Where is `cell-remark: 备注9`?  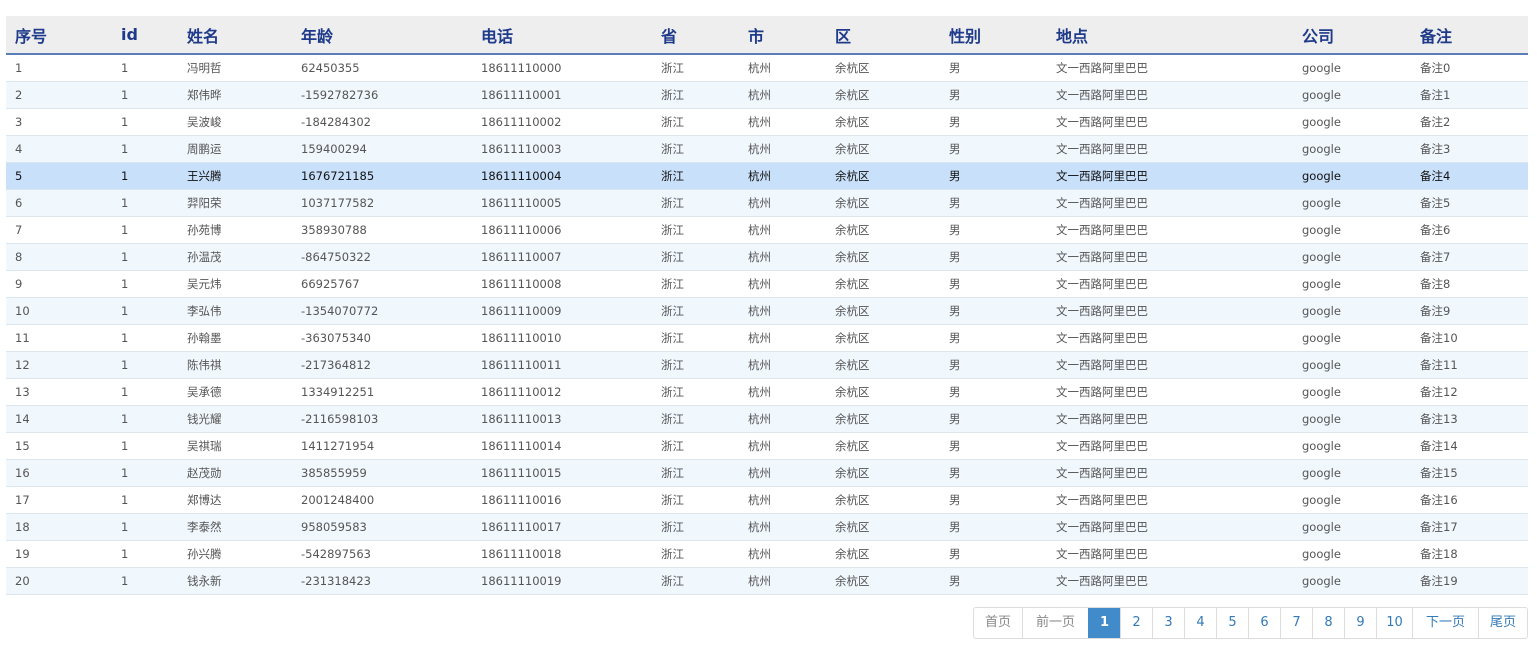 cell-remark: 备注9 is located at coordinates (1469, 311).